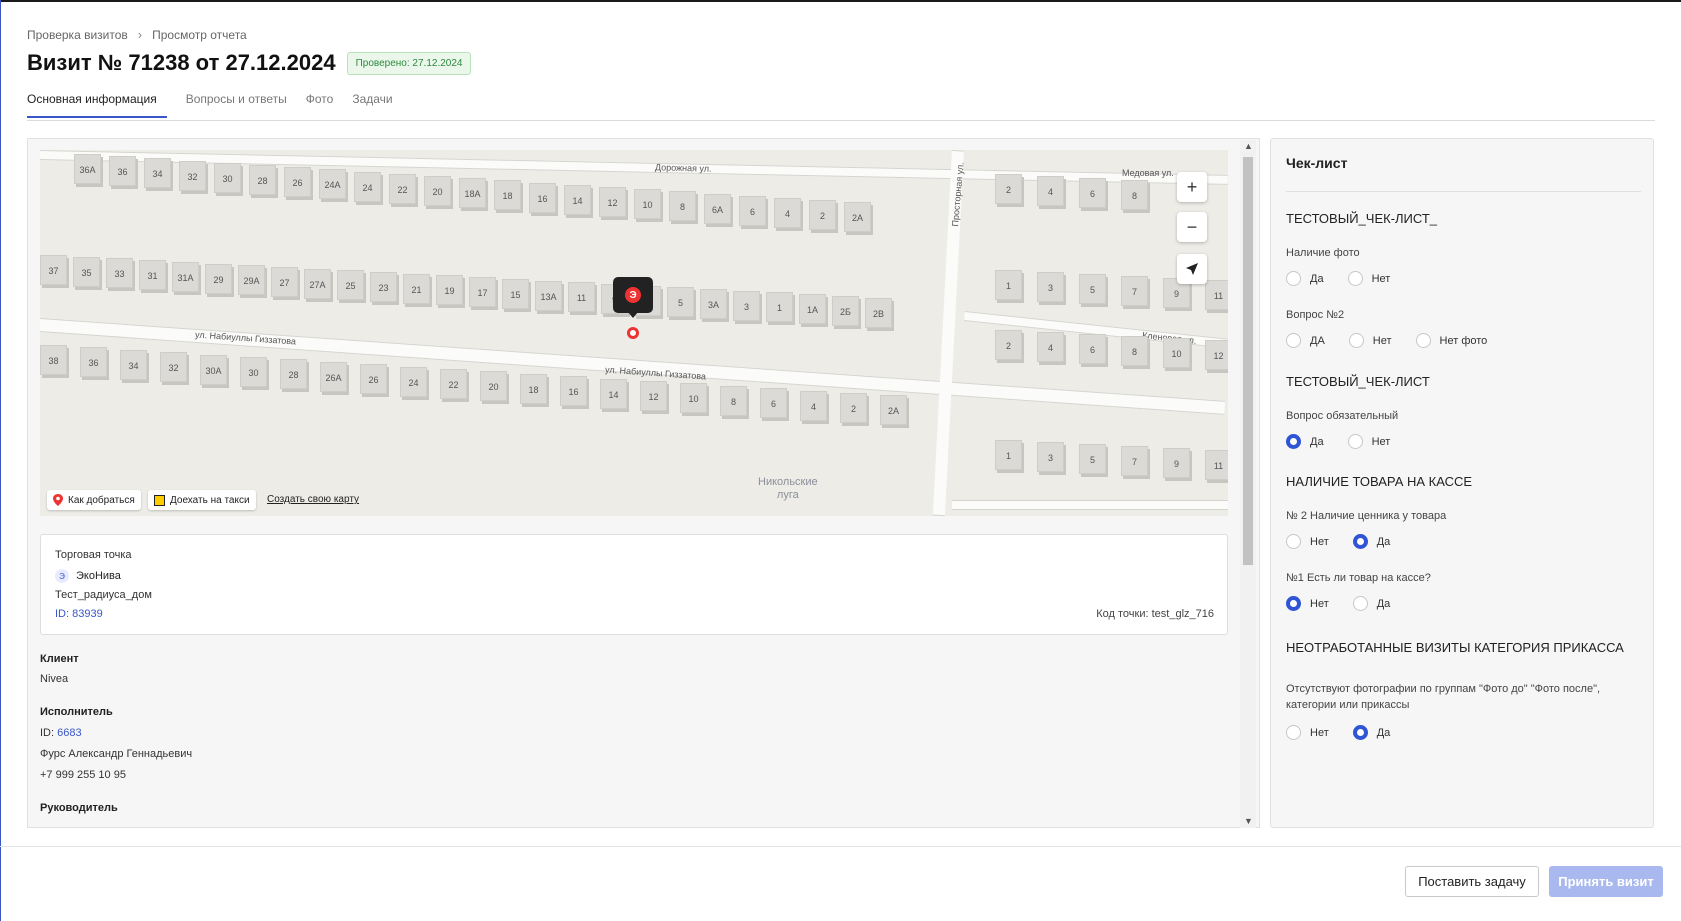 The height and width of the screenshot is (921, 1681). I want to click on map-area-line: луга, so click(787, 495).